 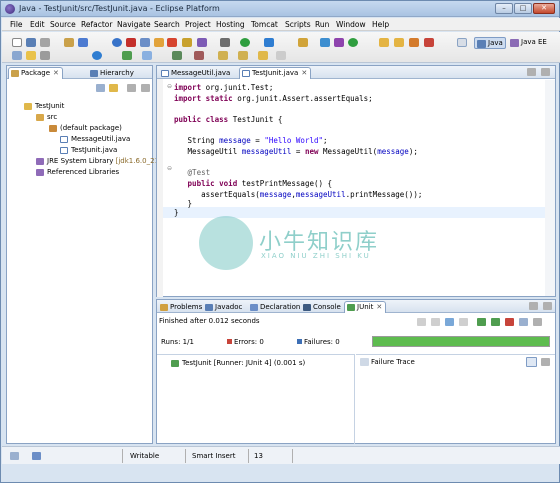 I want to click on forward-icon, so click(x=281, y=55).